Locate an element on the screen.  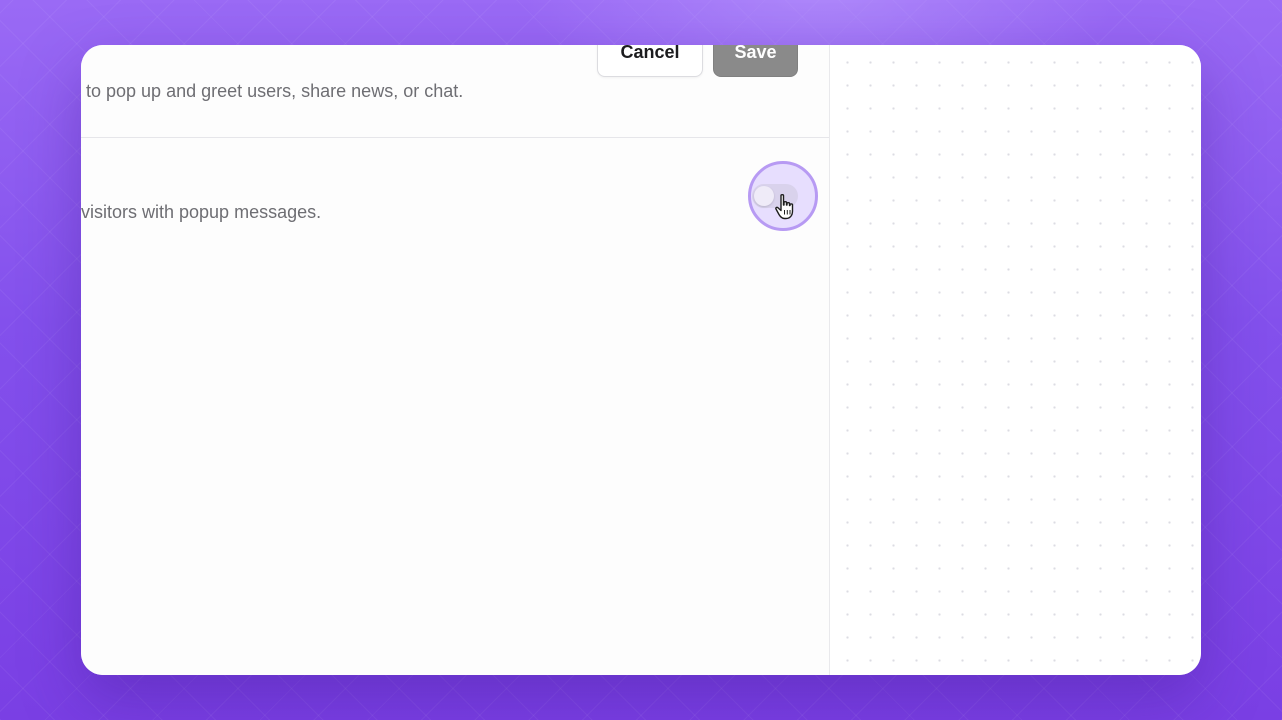
cancel-button: Cancel is located at coordinates (650, 61).